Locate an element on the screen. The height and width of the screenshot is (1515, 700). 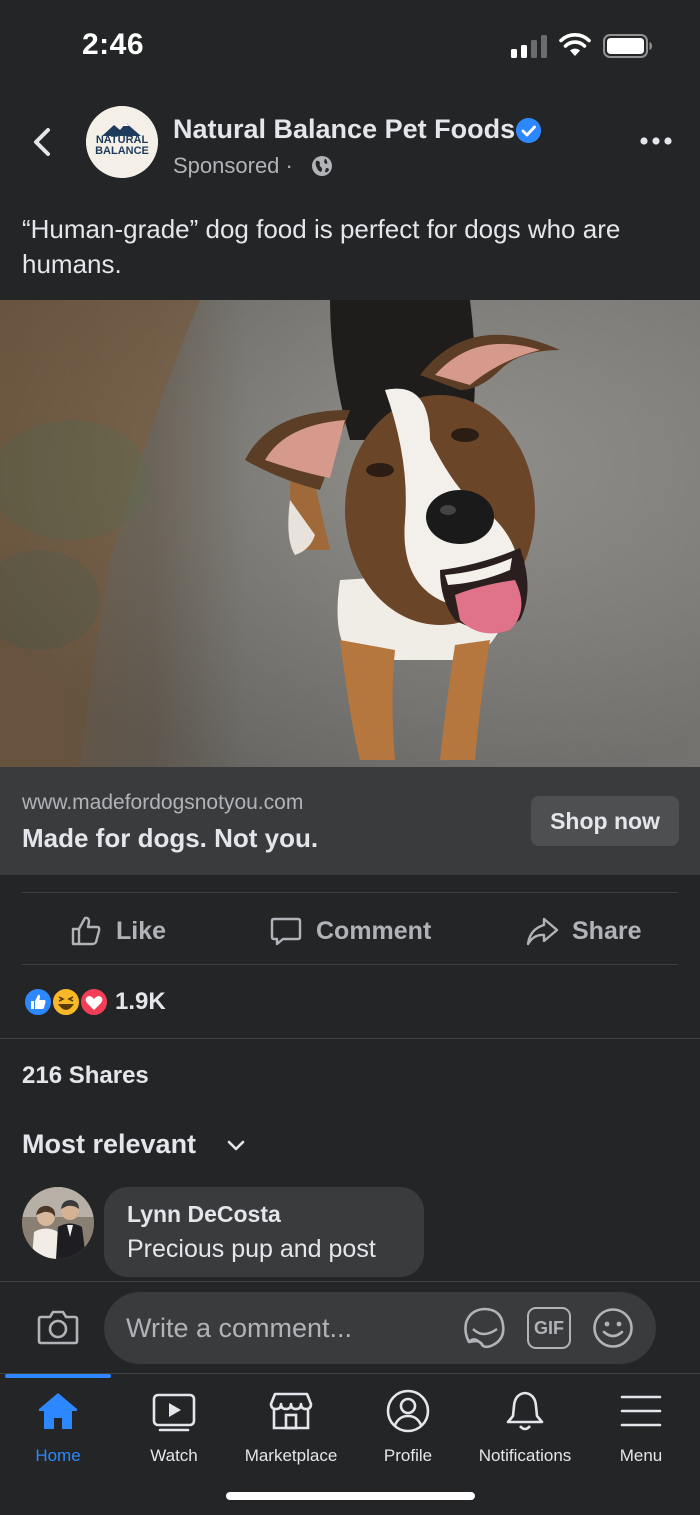
sponsored-label: Sponsored · is located at coordinates (233, 165).